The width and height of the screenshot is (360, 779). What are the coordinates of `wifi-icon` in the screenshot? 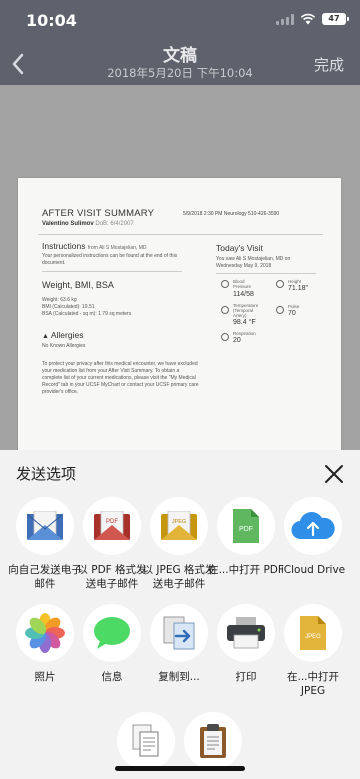 It's located at (308, 19).